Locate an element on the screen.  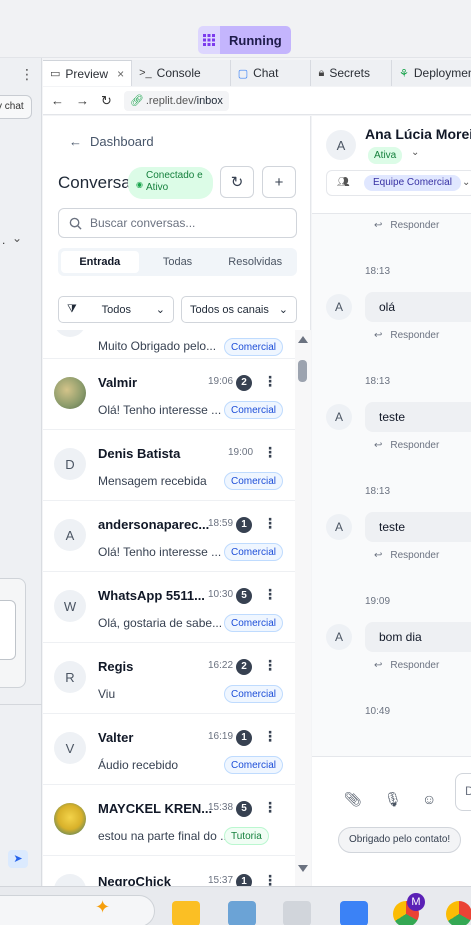
conversation-row: Muito Obrigado pelo... Comercial is located at coordinates (169, 344).